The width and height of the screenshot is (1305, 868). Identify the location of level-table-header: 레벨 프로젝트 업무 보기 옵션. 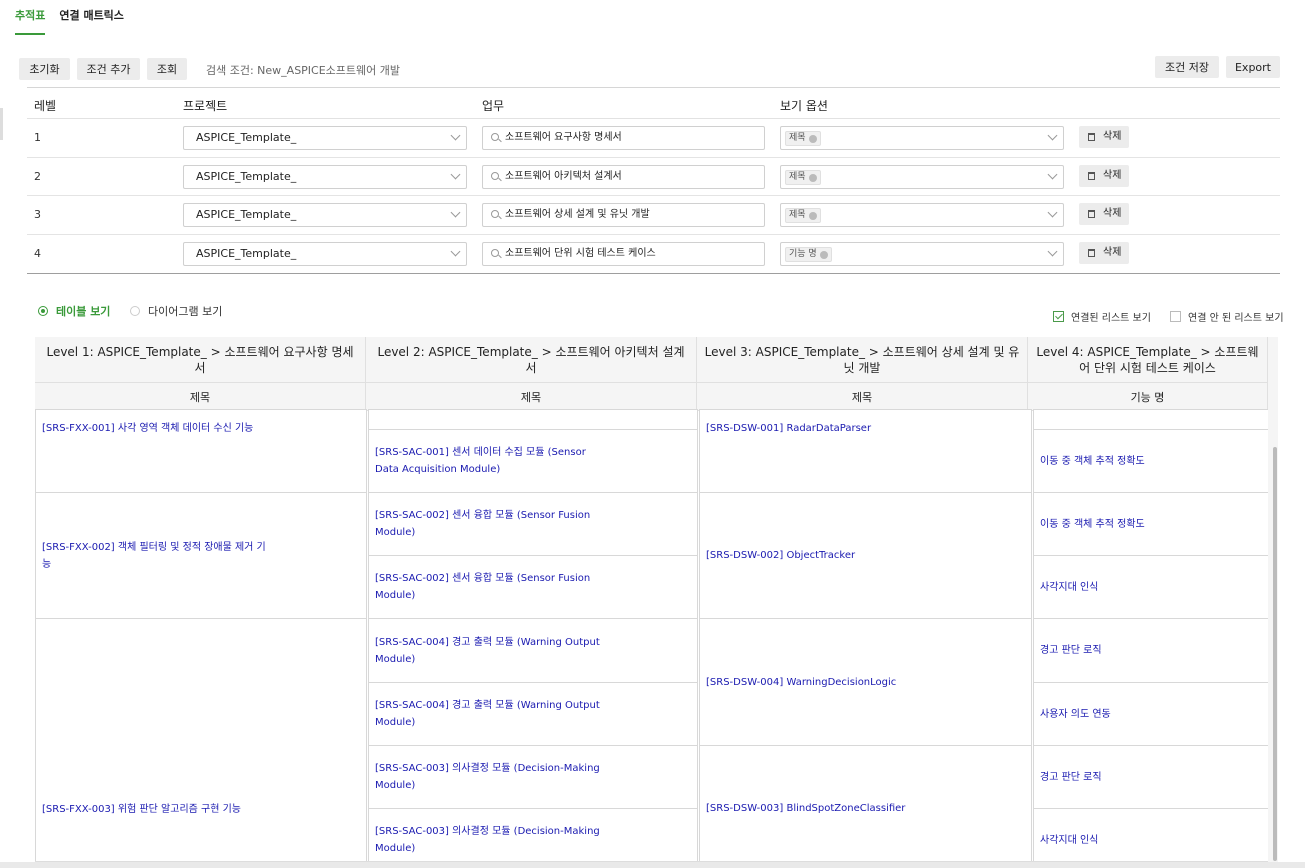
(653, 103).